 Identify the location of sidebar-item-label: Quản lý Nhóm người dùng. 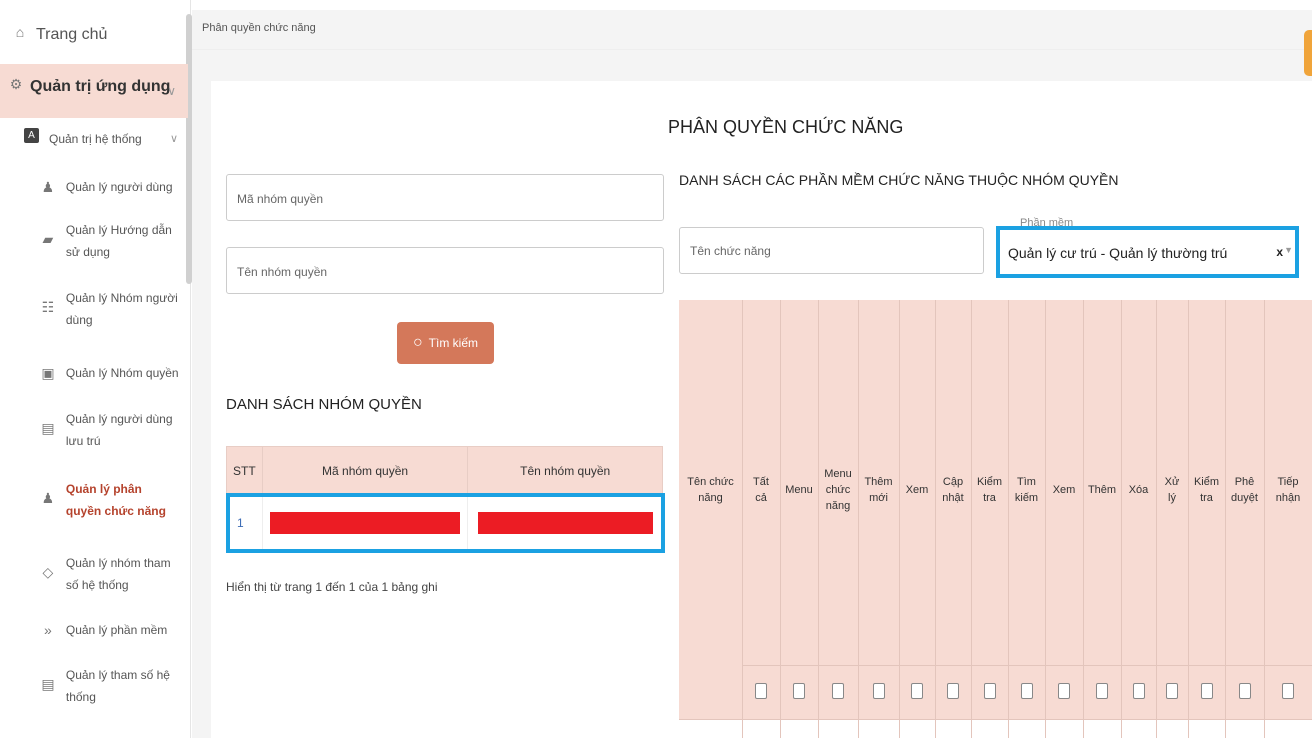
(121, 309).